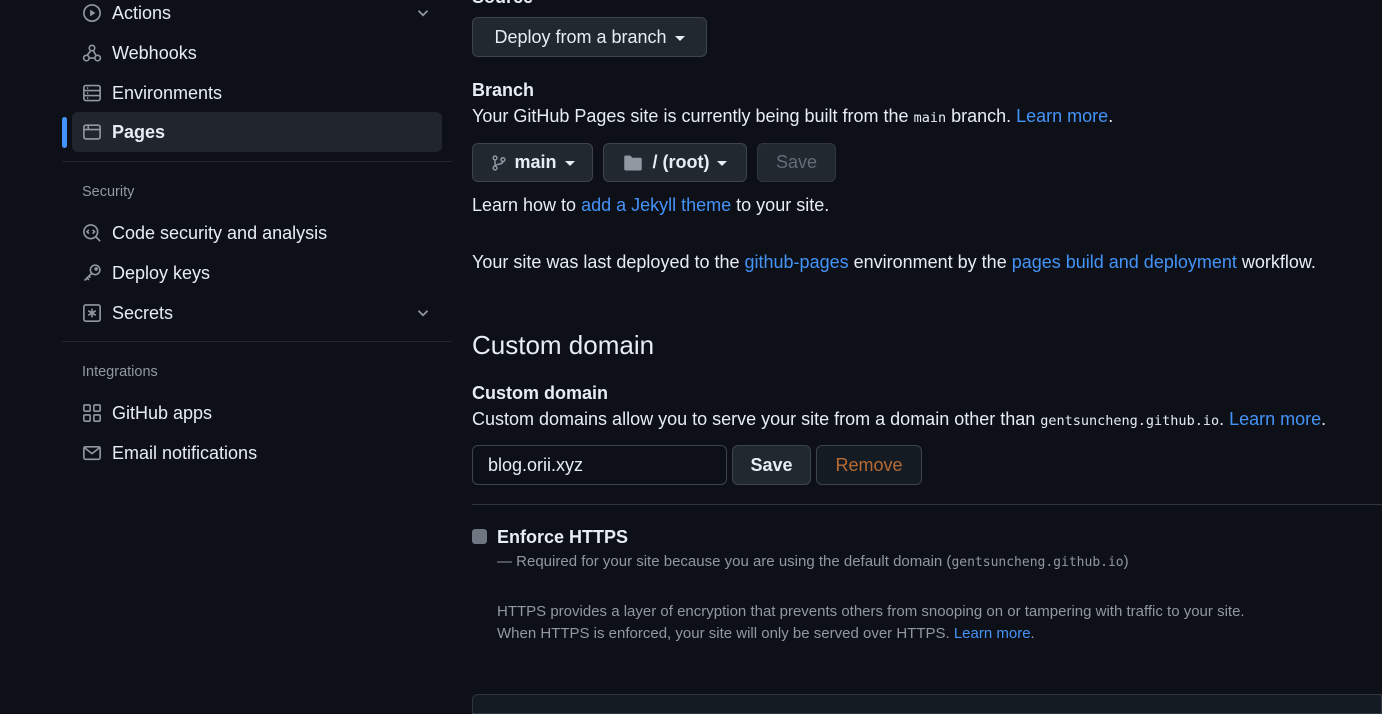 This screenshot has width=1382, height=714. What do you see at coordinates (64, 132) in the screenshot?
I see `active-indicator` at bounding box center [64, 132].